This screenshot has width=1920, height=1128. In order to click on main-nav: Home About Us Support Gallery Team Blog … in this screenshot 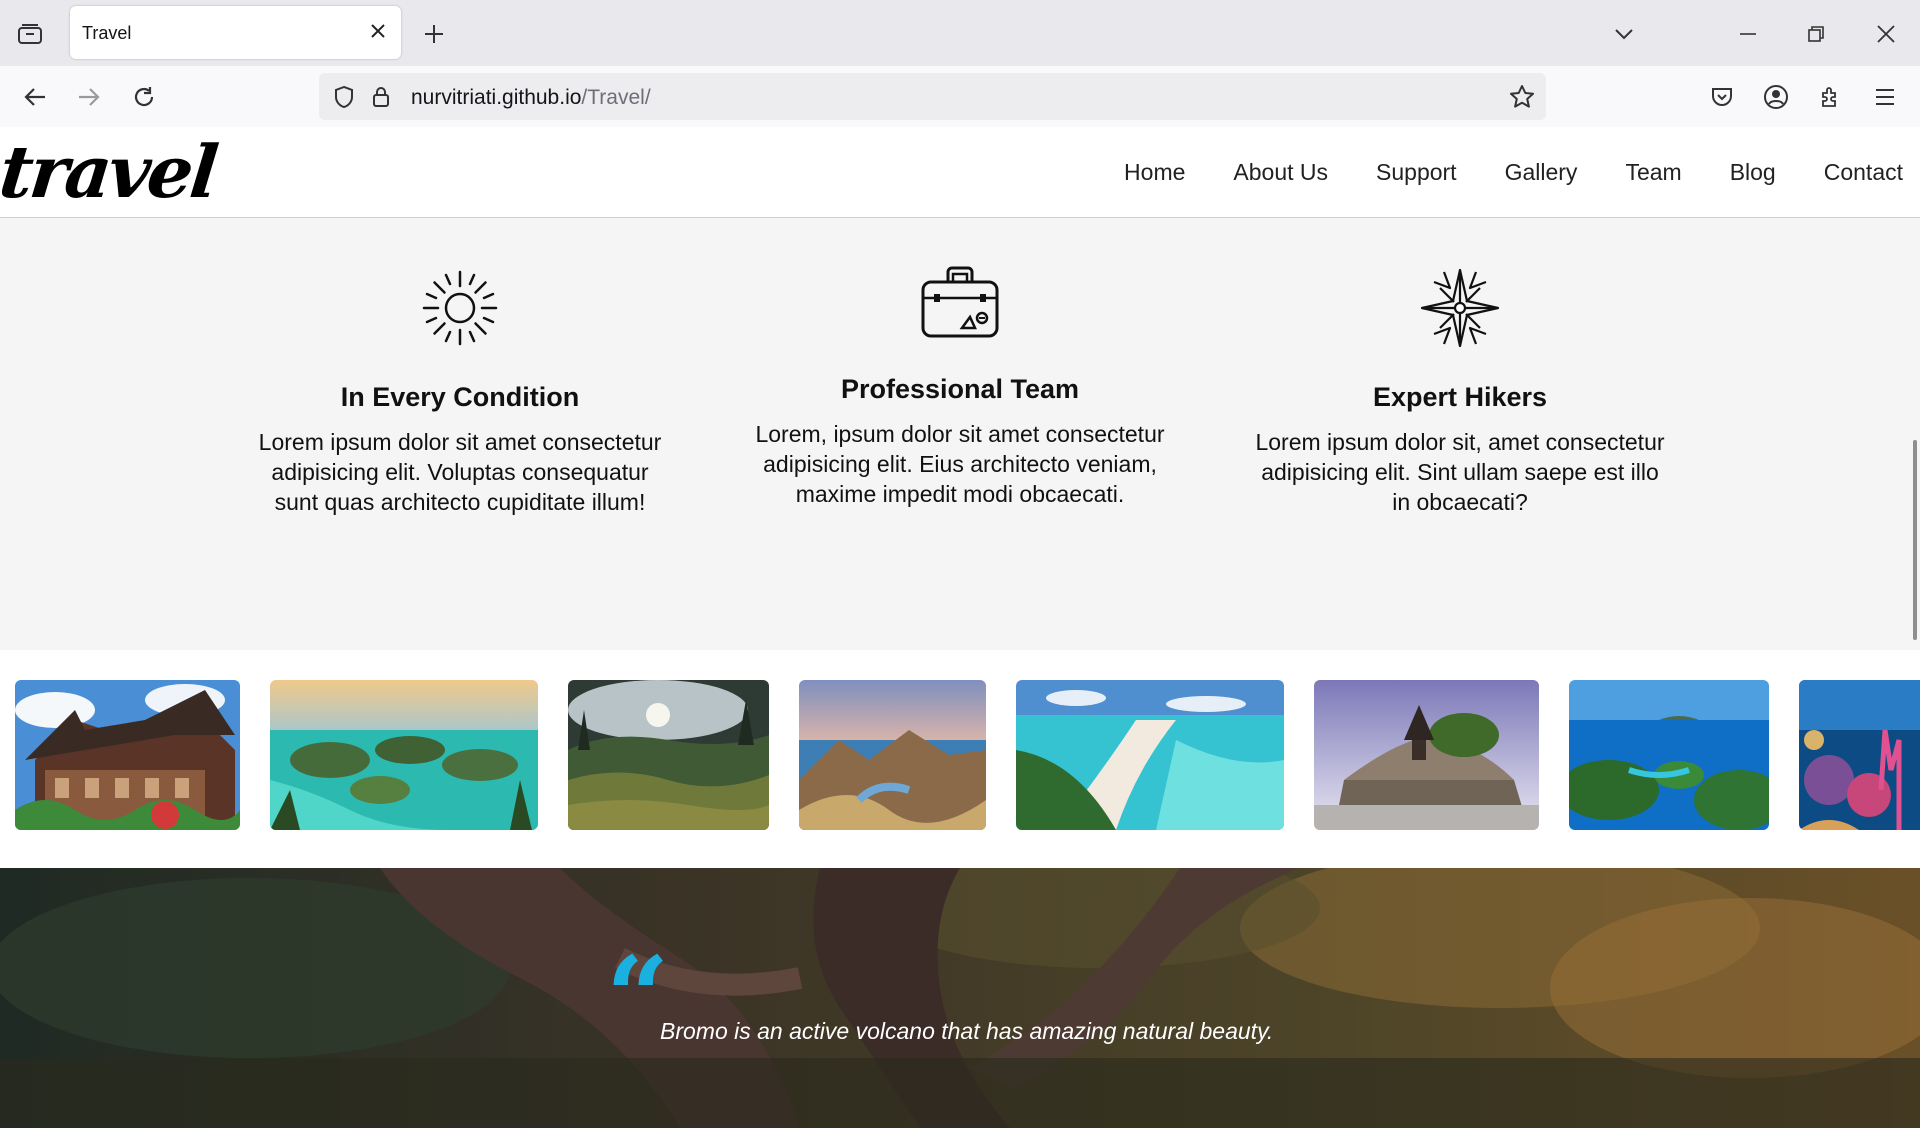, I will do `click(1489, 172)`.